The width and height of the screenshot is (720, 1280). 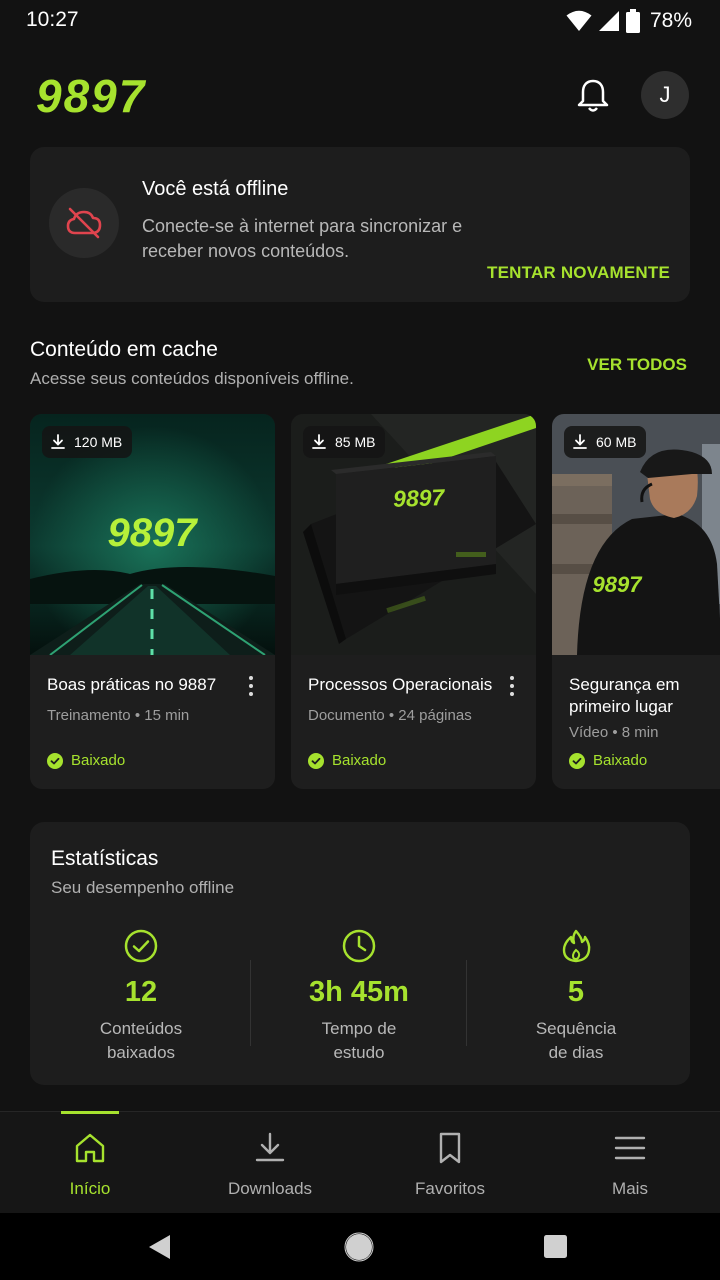 What do you see at coordinates (608, 21) in the screenshot?
I see `signal-icon` at bounding box center [608, 21].